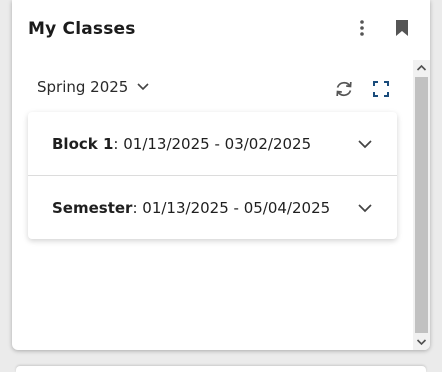  I want to click on class-row-text: Semester: 01/13/2025 - 05/04/2025, so click(191, 208).